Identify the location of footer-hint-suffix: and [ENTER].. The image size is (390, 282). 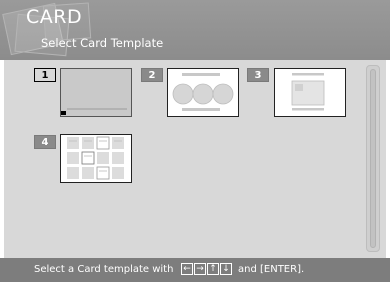
(271, 269).